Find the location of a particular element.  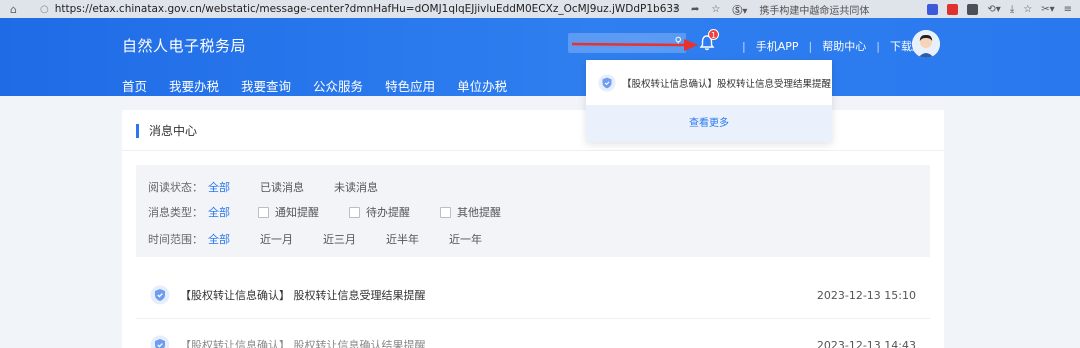

filter-option-read: 已读消息 is located at coordinates (282, 187).